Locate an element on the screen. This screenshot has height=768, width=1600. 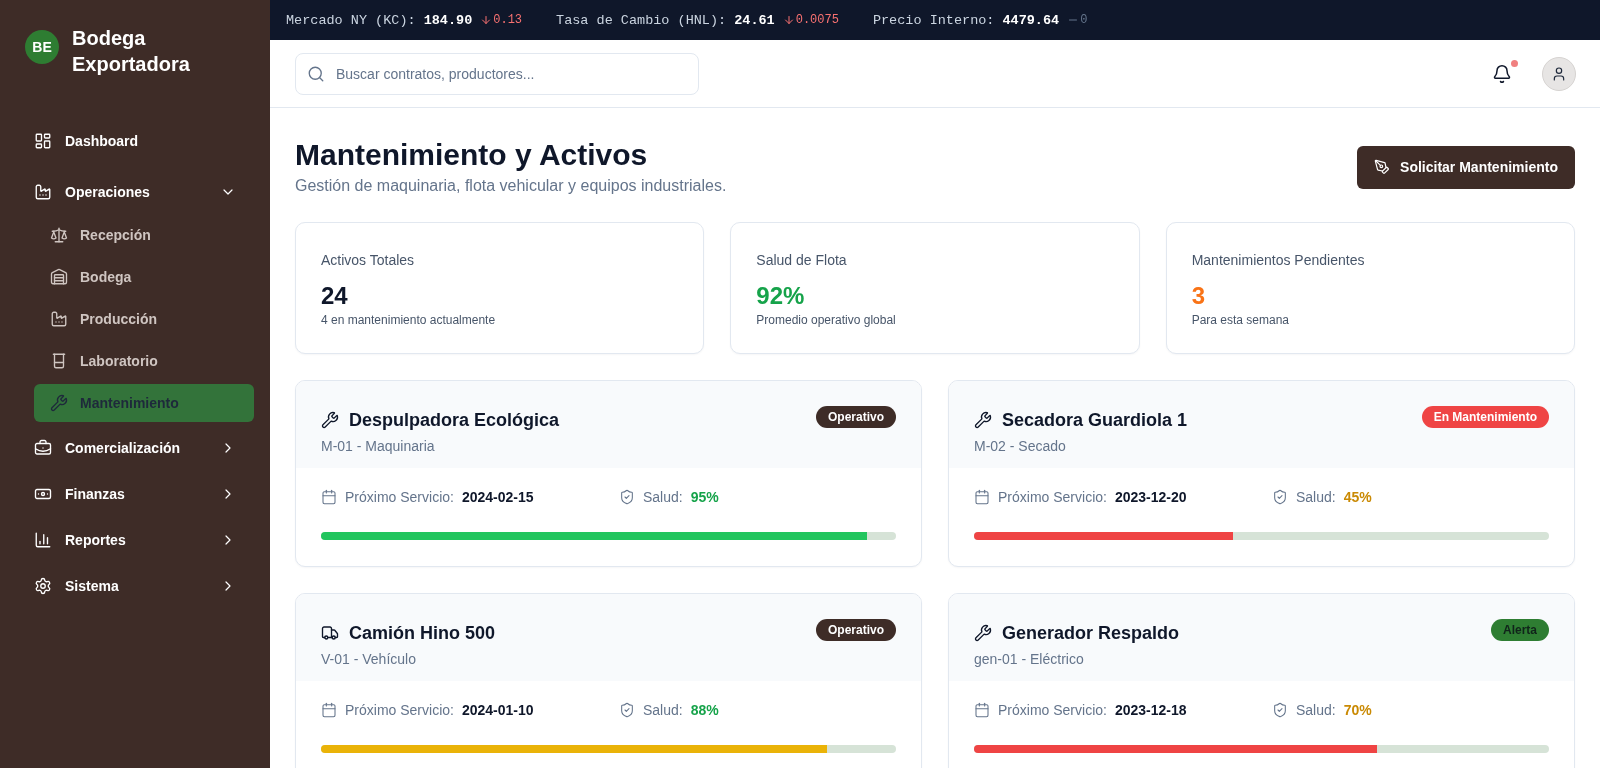
status-badge: En Mantenimiento is located at coordinates (1485, 417).